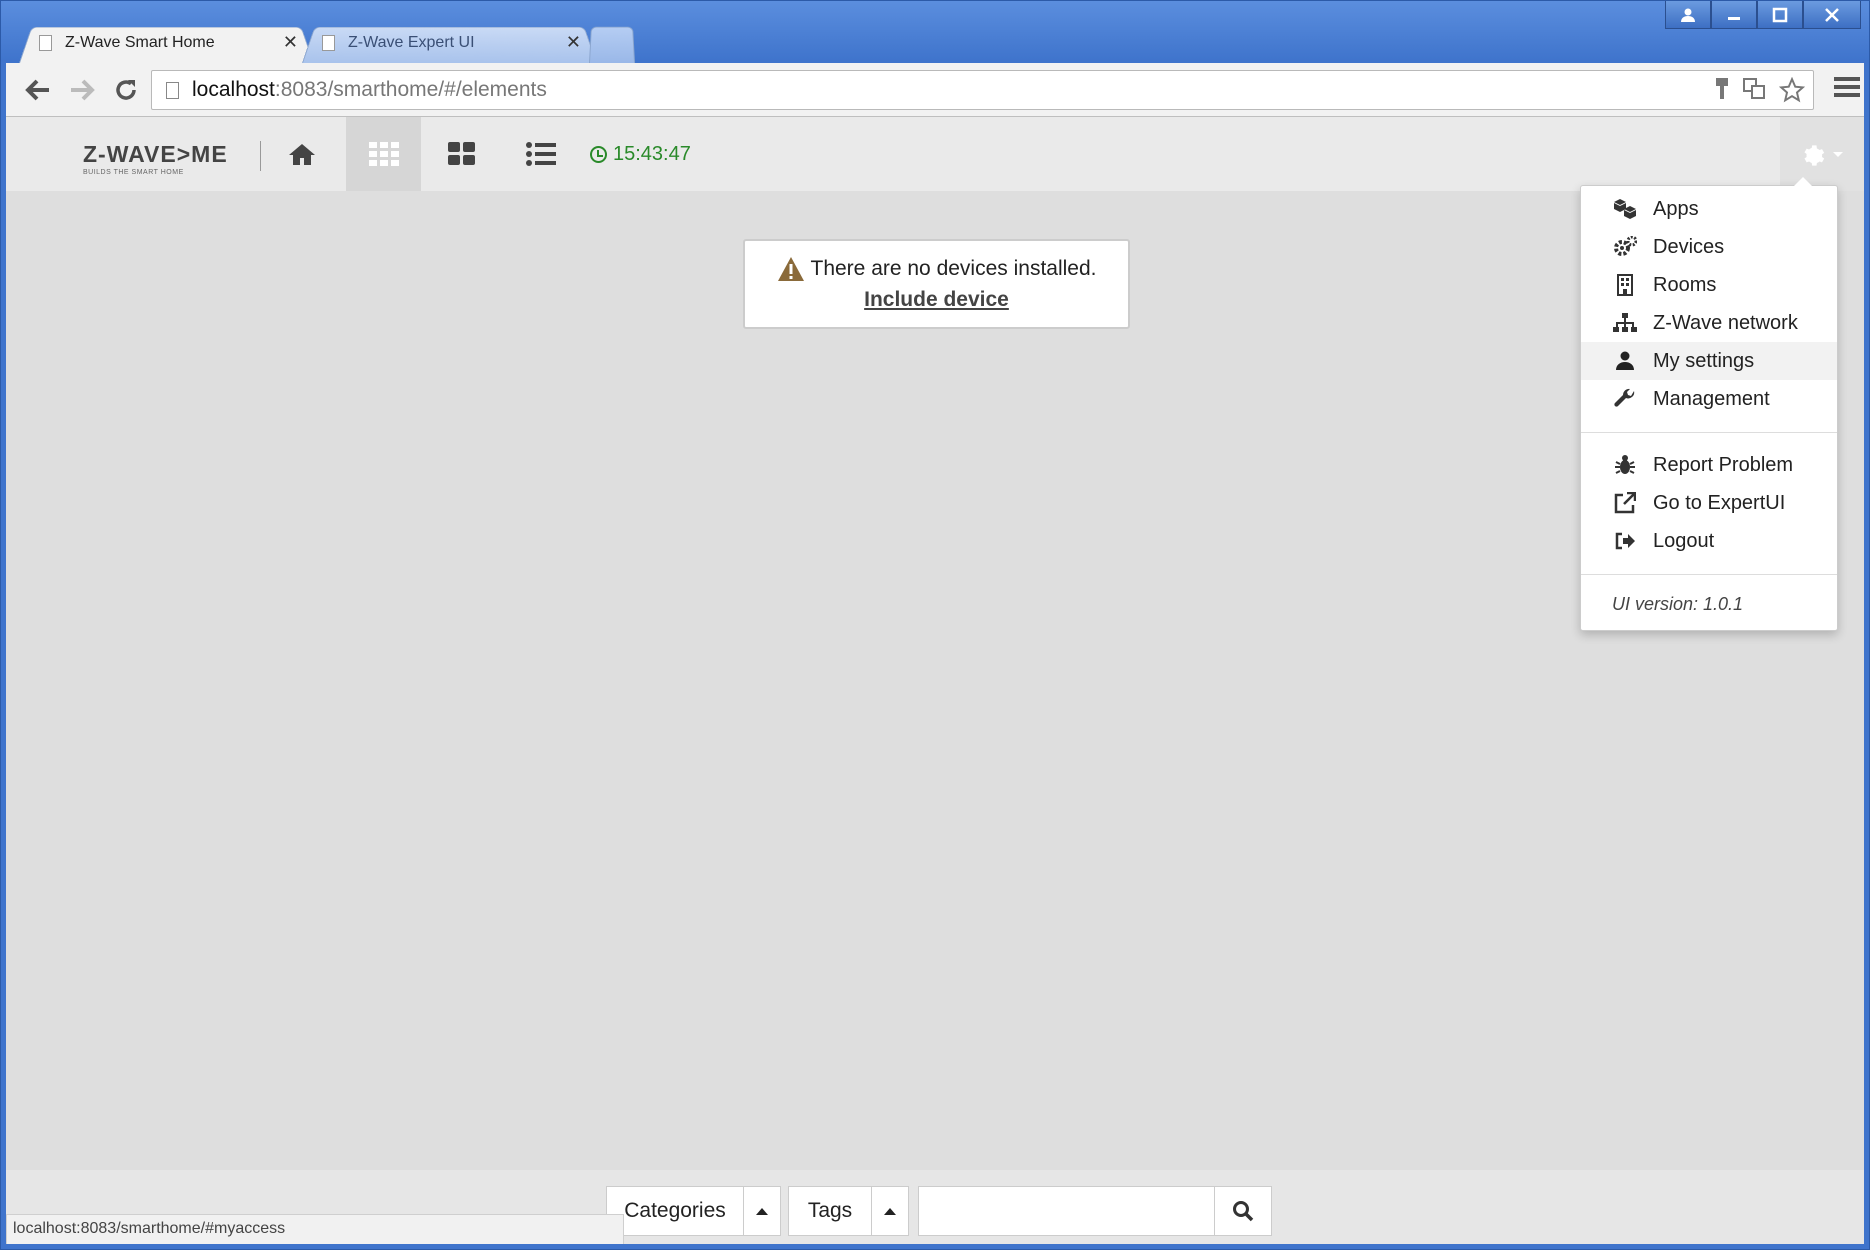 The width and height of the screenshot is (1870, 1250). Describe the element at coordinates (1625, 285) in the screenshot. I see `building-icon` at that location.